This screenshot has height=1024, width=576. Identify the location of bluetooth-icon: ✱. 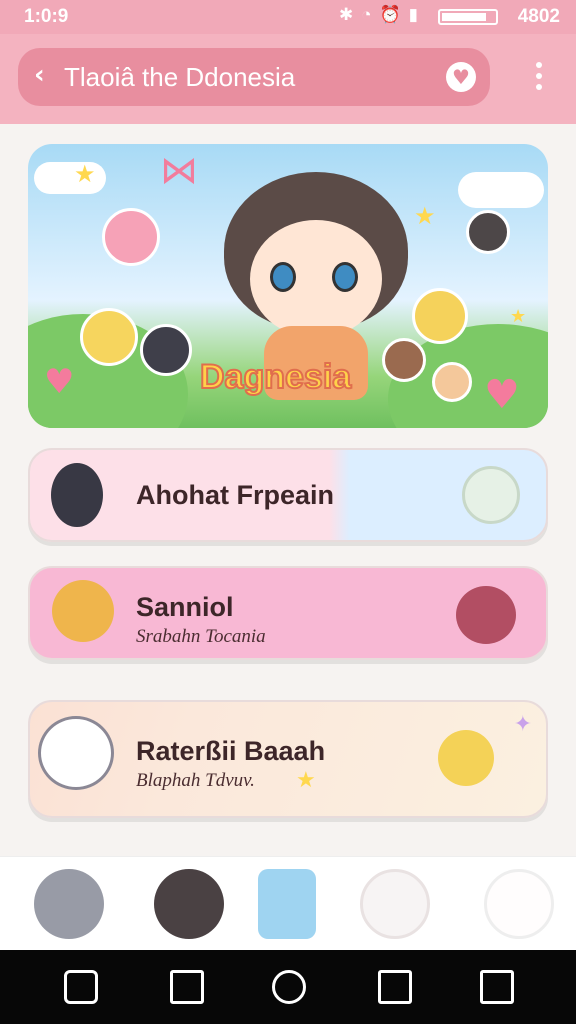
(350, 14).